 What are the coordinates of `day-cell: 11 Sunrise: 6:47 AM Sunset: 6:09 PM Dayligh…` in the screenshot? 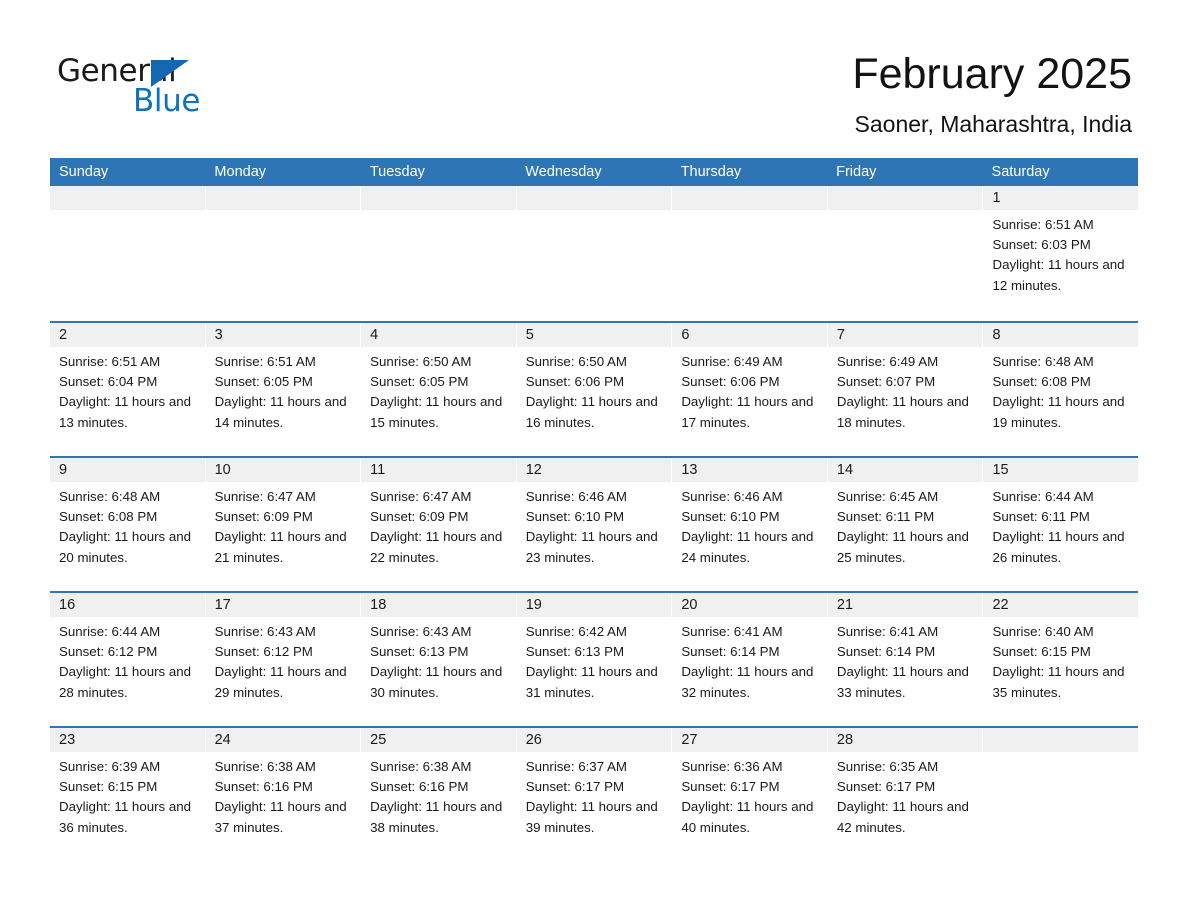 It's located at (439, 524).